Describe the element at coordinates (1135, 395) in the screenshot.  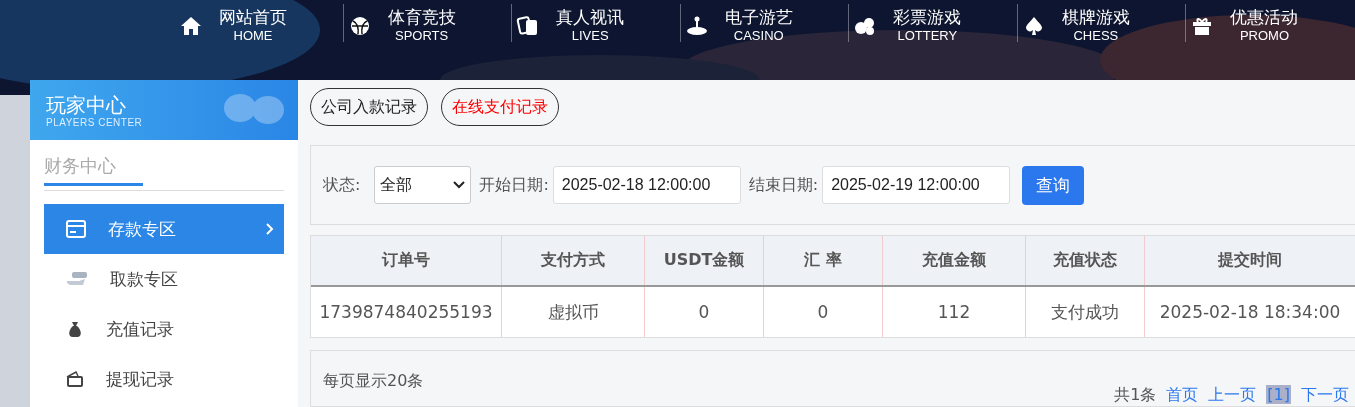
I see `total-count: 共1条` at that location.